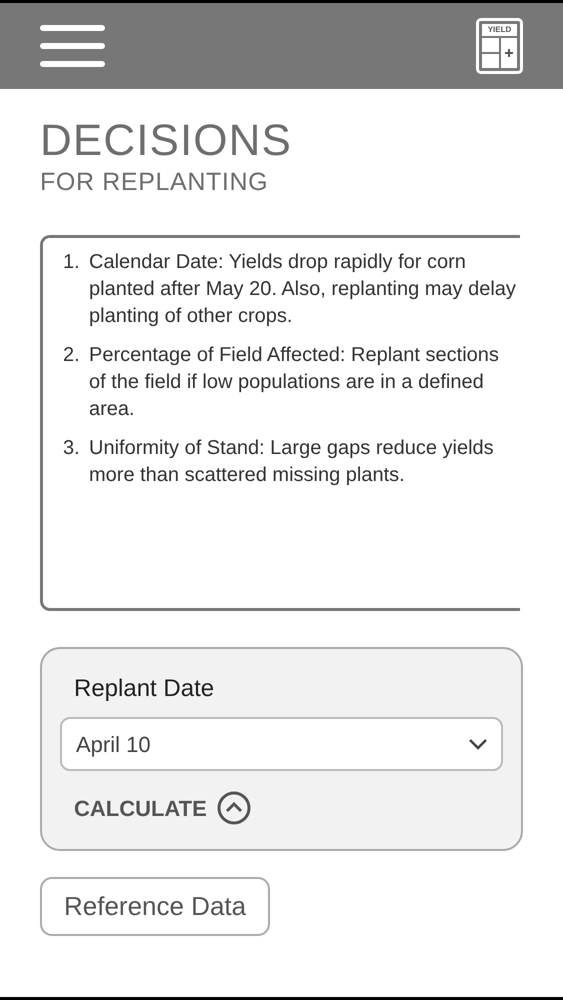  Describe the element at coordinates (508, 53) in the screenshot. I see `plus-icon` at that location.